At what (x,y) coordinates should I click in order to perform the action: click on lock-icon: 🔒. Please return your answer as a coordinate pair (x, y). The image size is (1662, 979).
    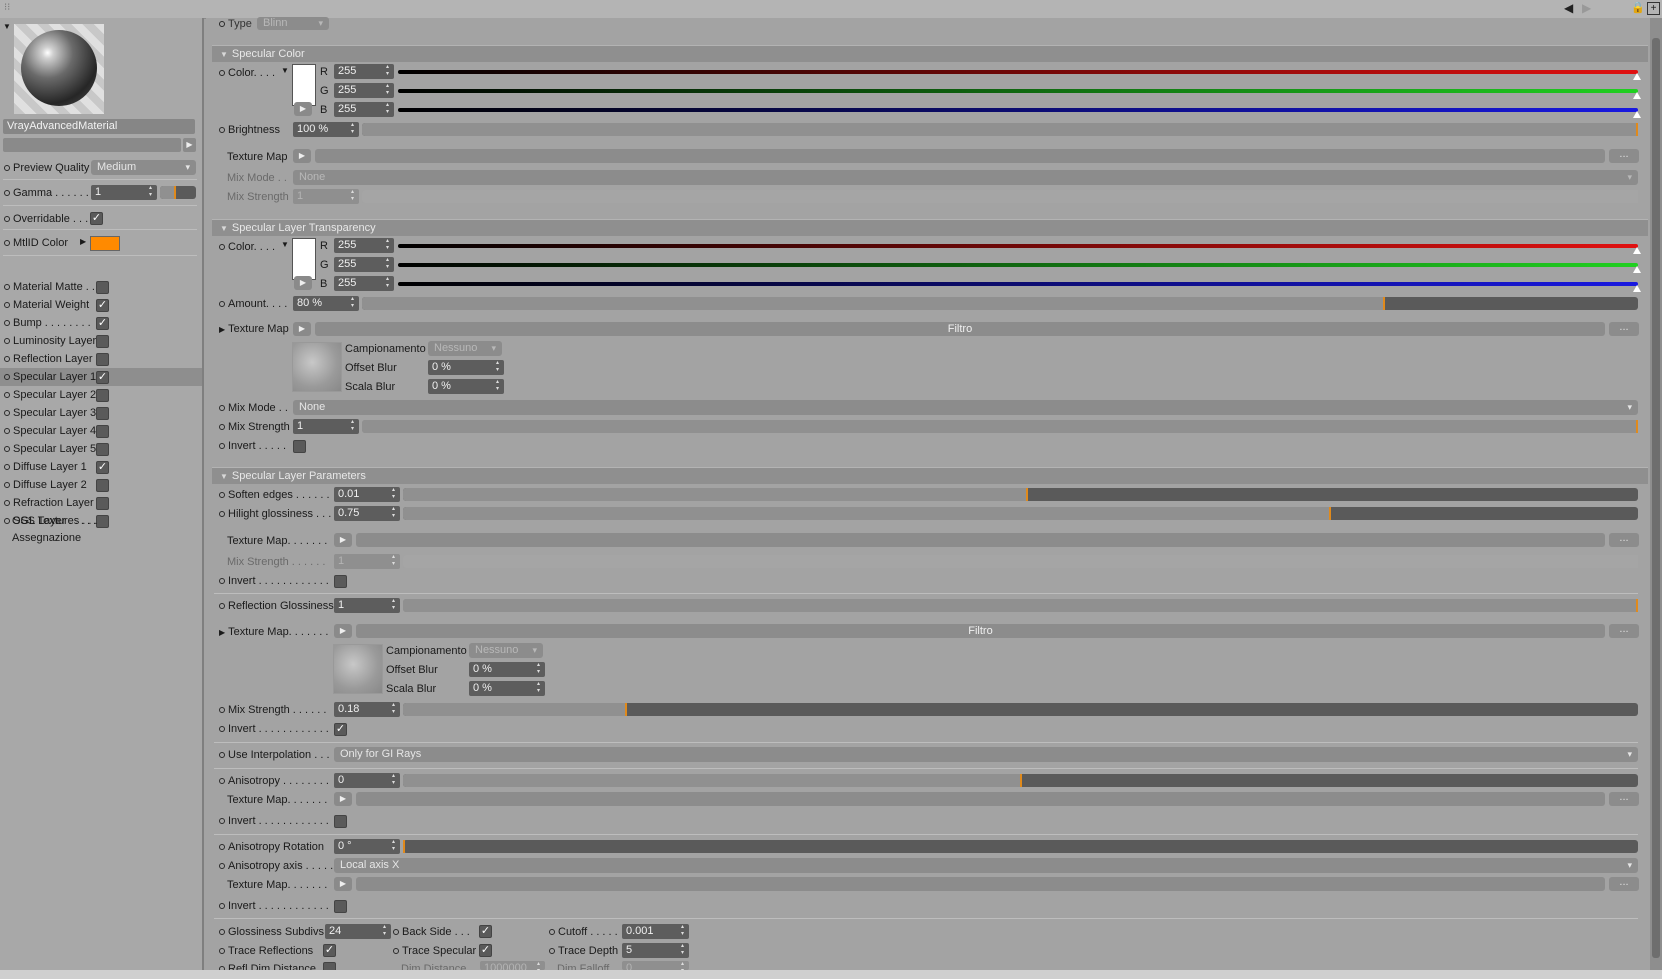
    Looking at the image, I should click on (1638, 7).